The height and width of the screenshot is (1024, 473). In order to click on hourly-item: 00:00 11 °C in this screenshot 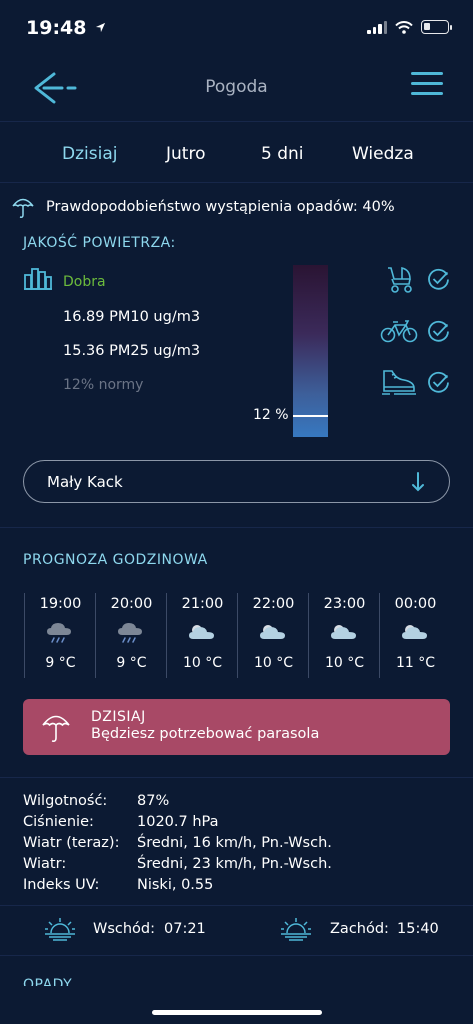, I will do `click(414, 635)`.